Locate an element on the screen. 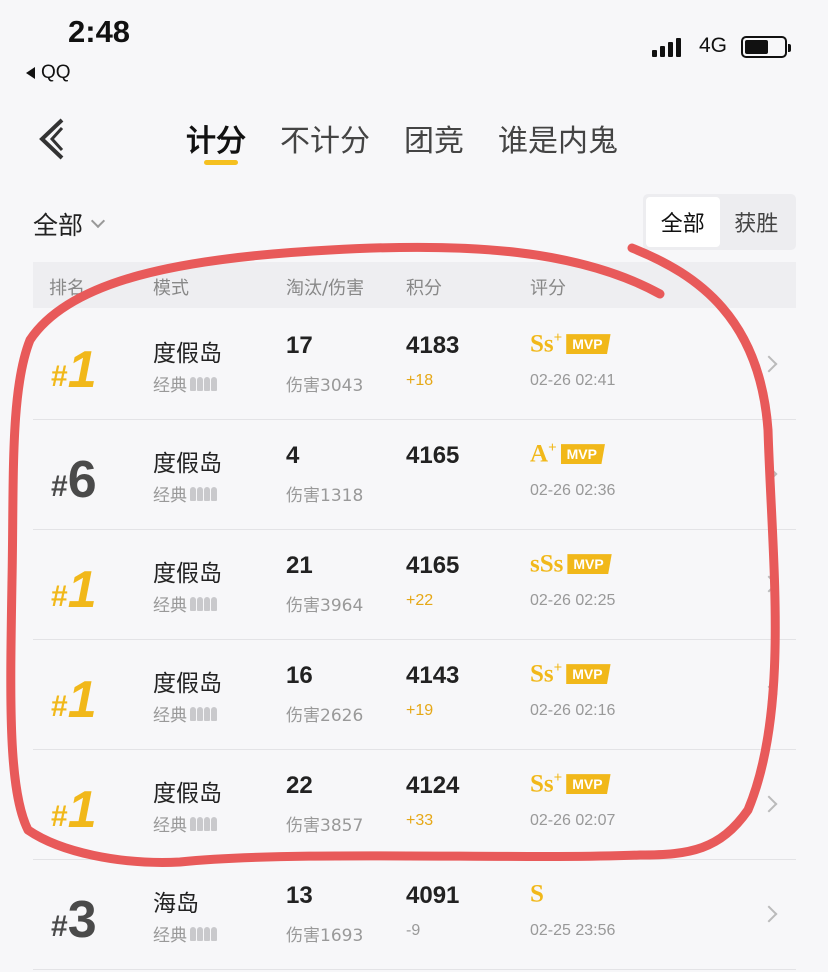 The image size is (828, 972). table-header: 排名 模式 淘汰/伤害 积分 评分 is located at coordinates (414, 285).